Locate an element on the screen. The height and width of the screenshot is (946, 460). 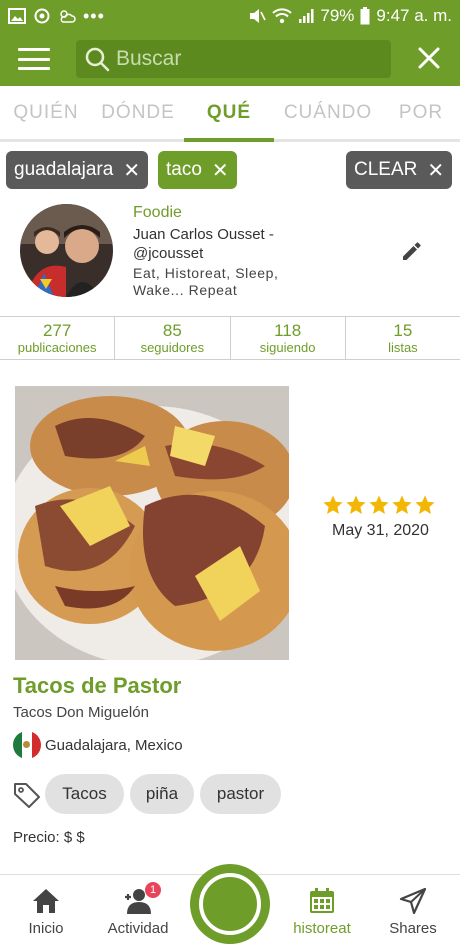
image-icon is located at coordinates (17, 16).